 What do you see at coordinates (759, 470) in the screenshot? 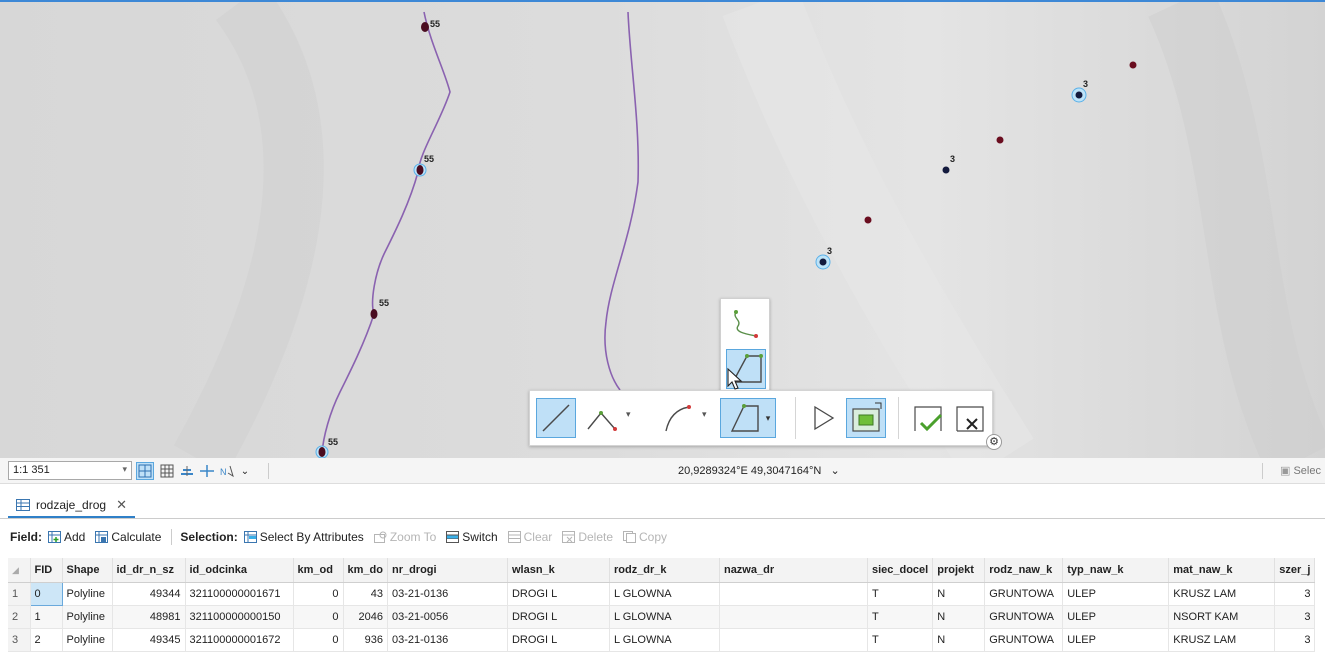
I see `coordinate-readout: 20,9289324°E 49,3047164°N ⌄` at bounding box center [759, 470].